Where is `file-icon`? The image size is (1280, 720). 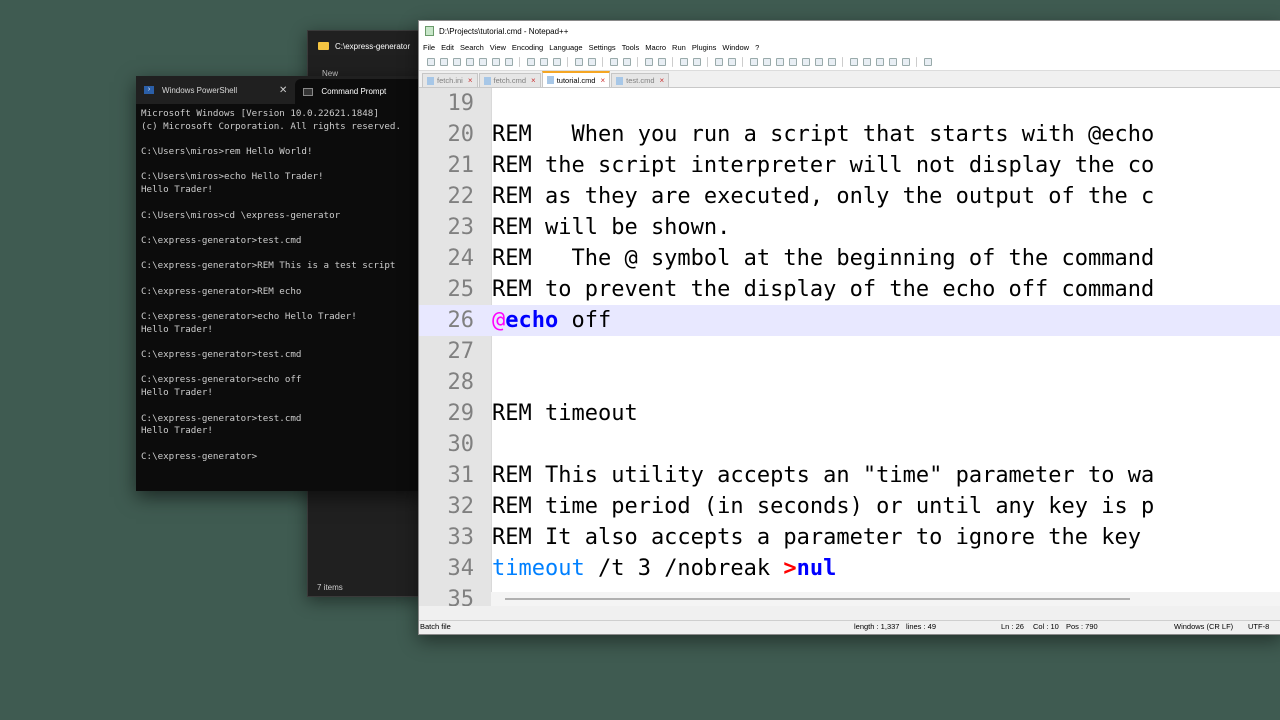
file-icon is located at coordinates (487, 80).